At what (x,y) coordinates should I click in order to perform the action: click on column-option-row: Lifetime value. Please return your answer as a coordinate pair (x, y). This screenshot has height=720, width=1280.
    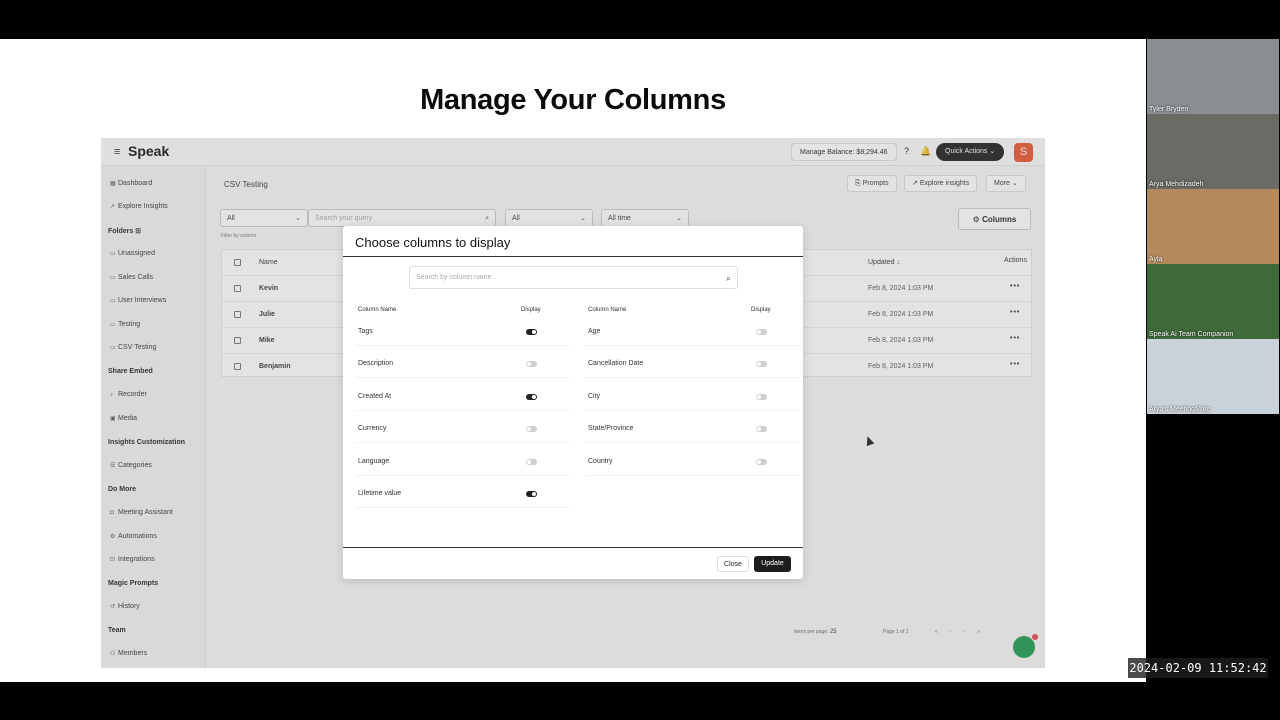
    Looking at the image, I should click on (462, 495).